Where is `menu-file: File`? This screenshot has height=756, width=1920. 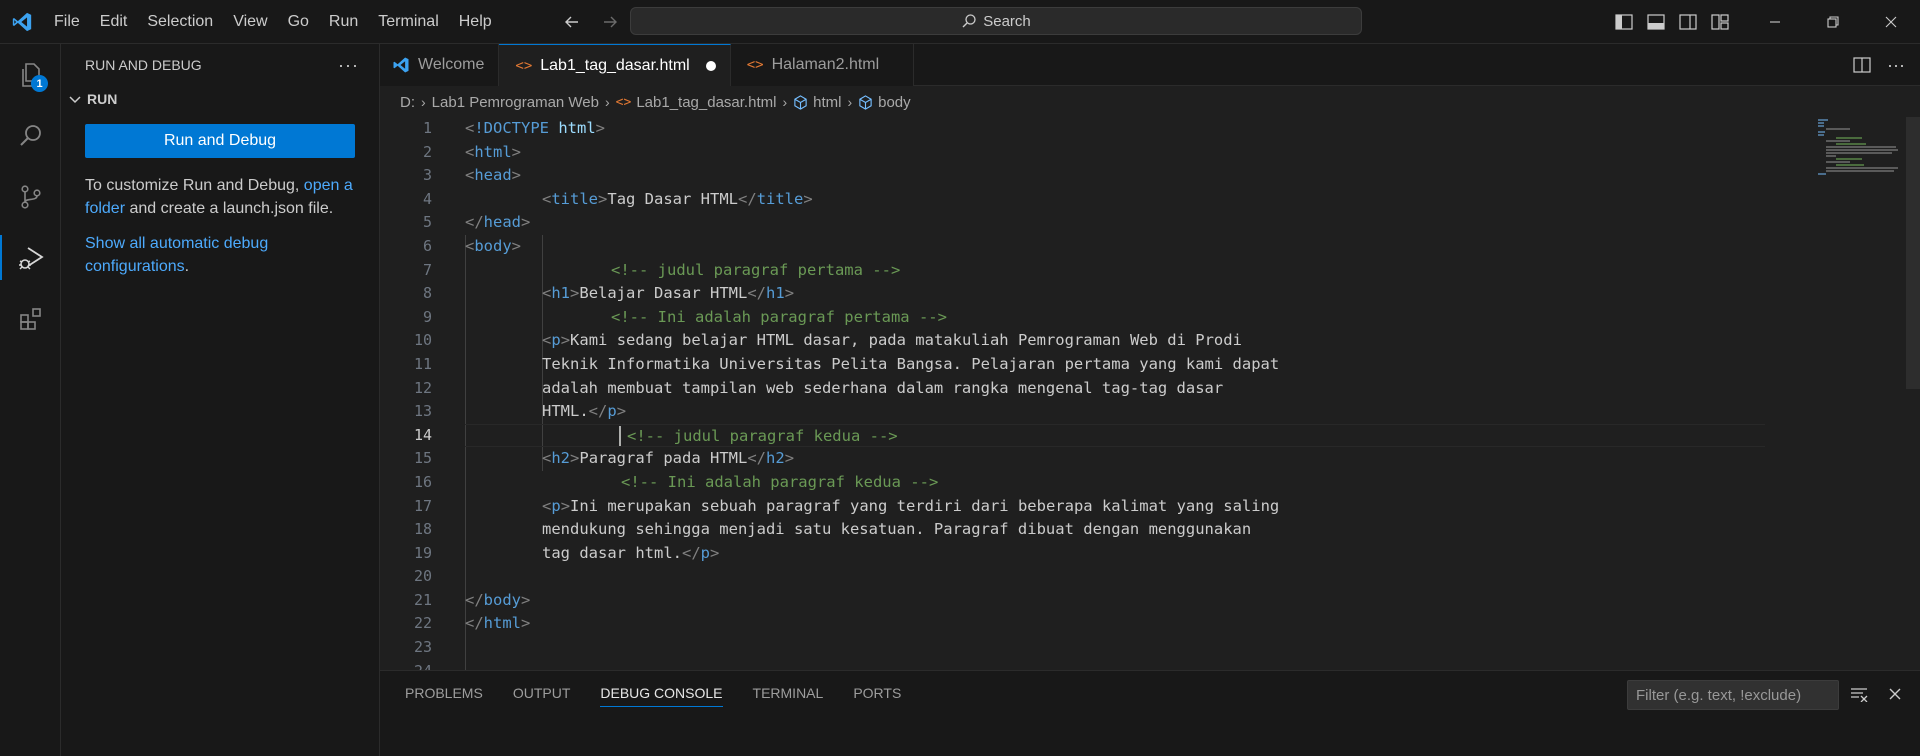
menu-file: File is located at coordinates (67, 22).